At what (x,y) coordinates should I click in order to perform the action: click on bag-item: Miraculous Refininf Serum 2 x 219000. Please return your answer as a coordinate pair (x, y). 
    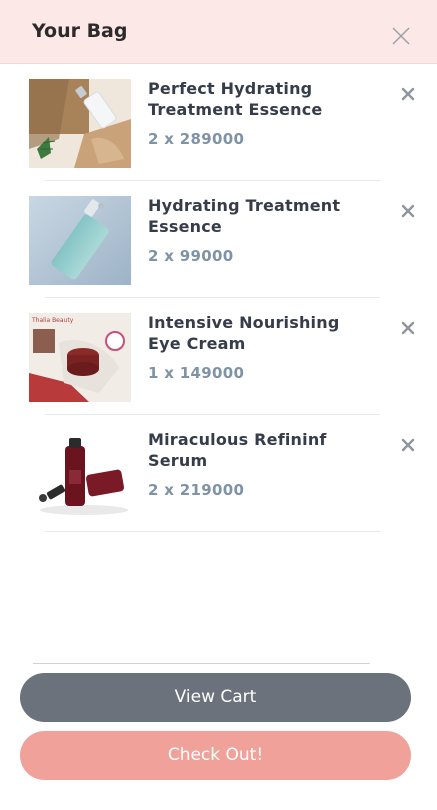
    Looking at the image, I should click on (218, 473).